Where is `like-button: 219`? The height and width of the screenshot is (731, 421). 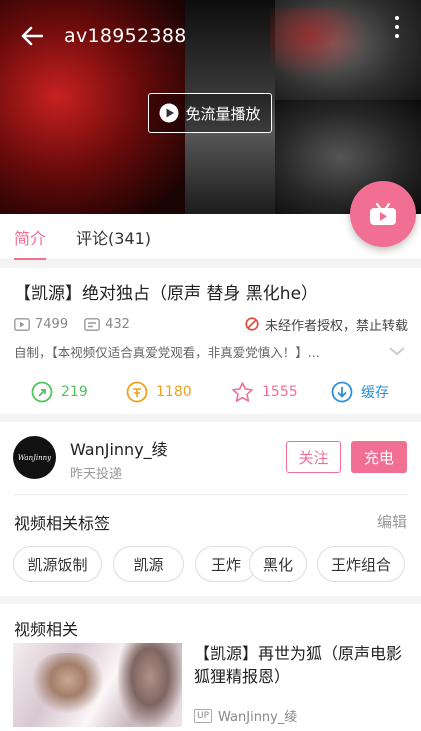 like-button: 219 is located at coordinates (59, 392).